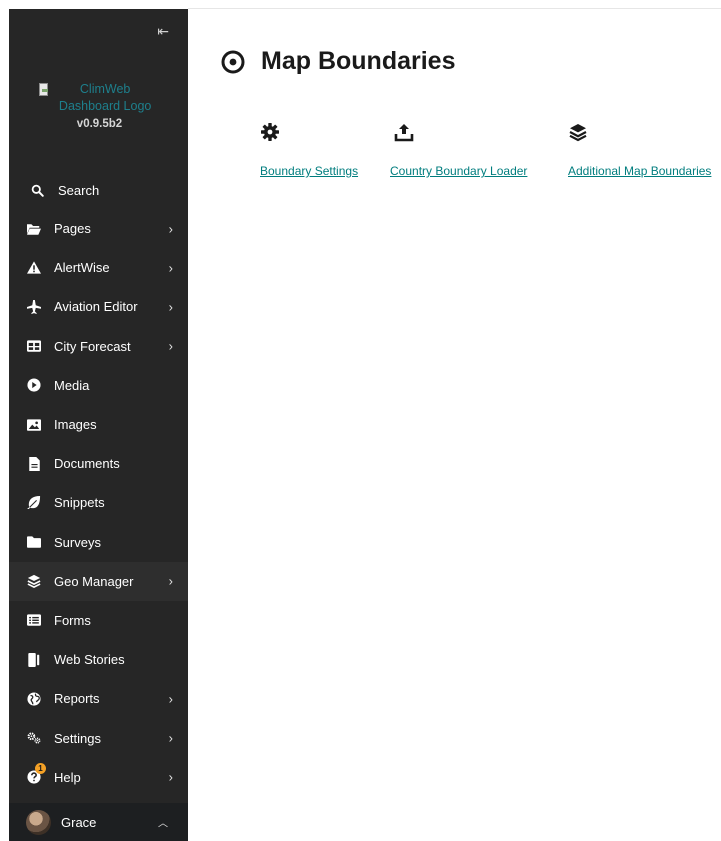  I want to click on sidebar-item-label: Documents, so click(87, 464).